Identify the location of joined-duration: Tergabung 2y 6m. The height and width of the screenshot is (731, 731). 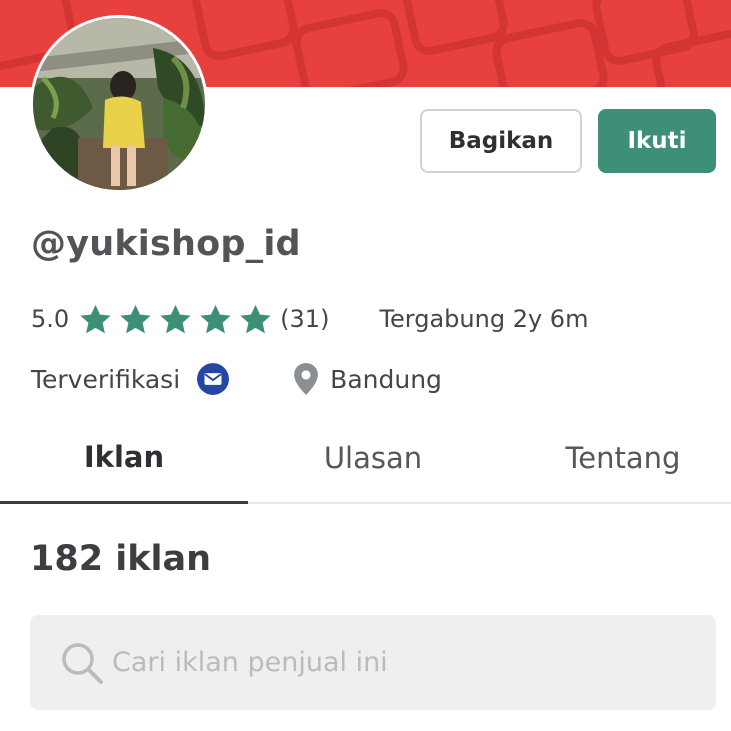
(484, 319).